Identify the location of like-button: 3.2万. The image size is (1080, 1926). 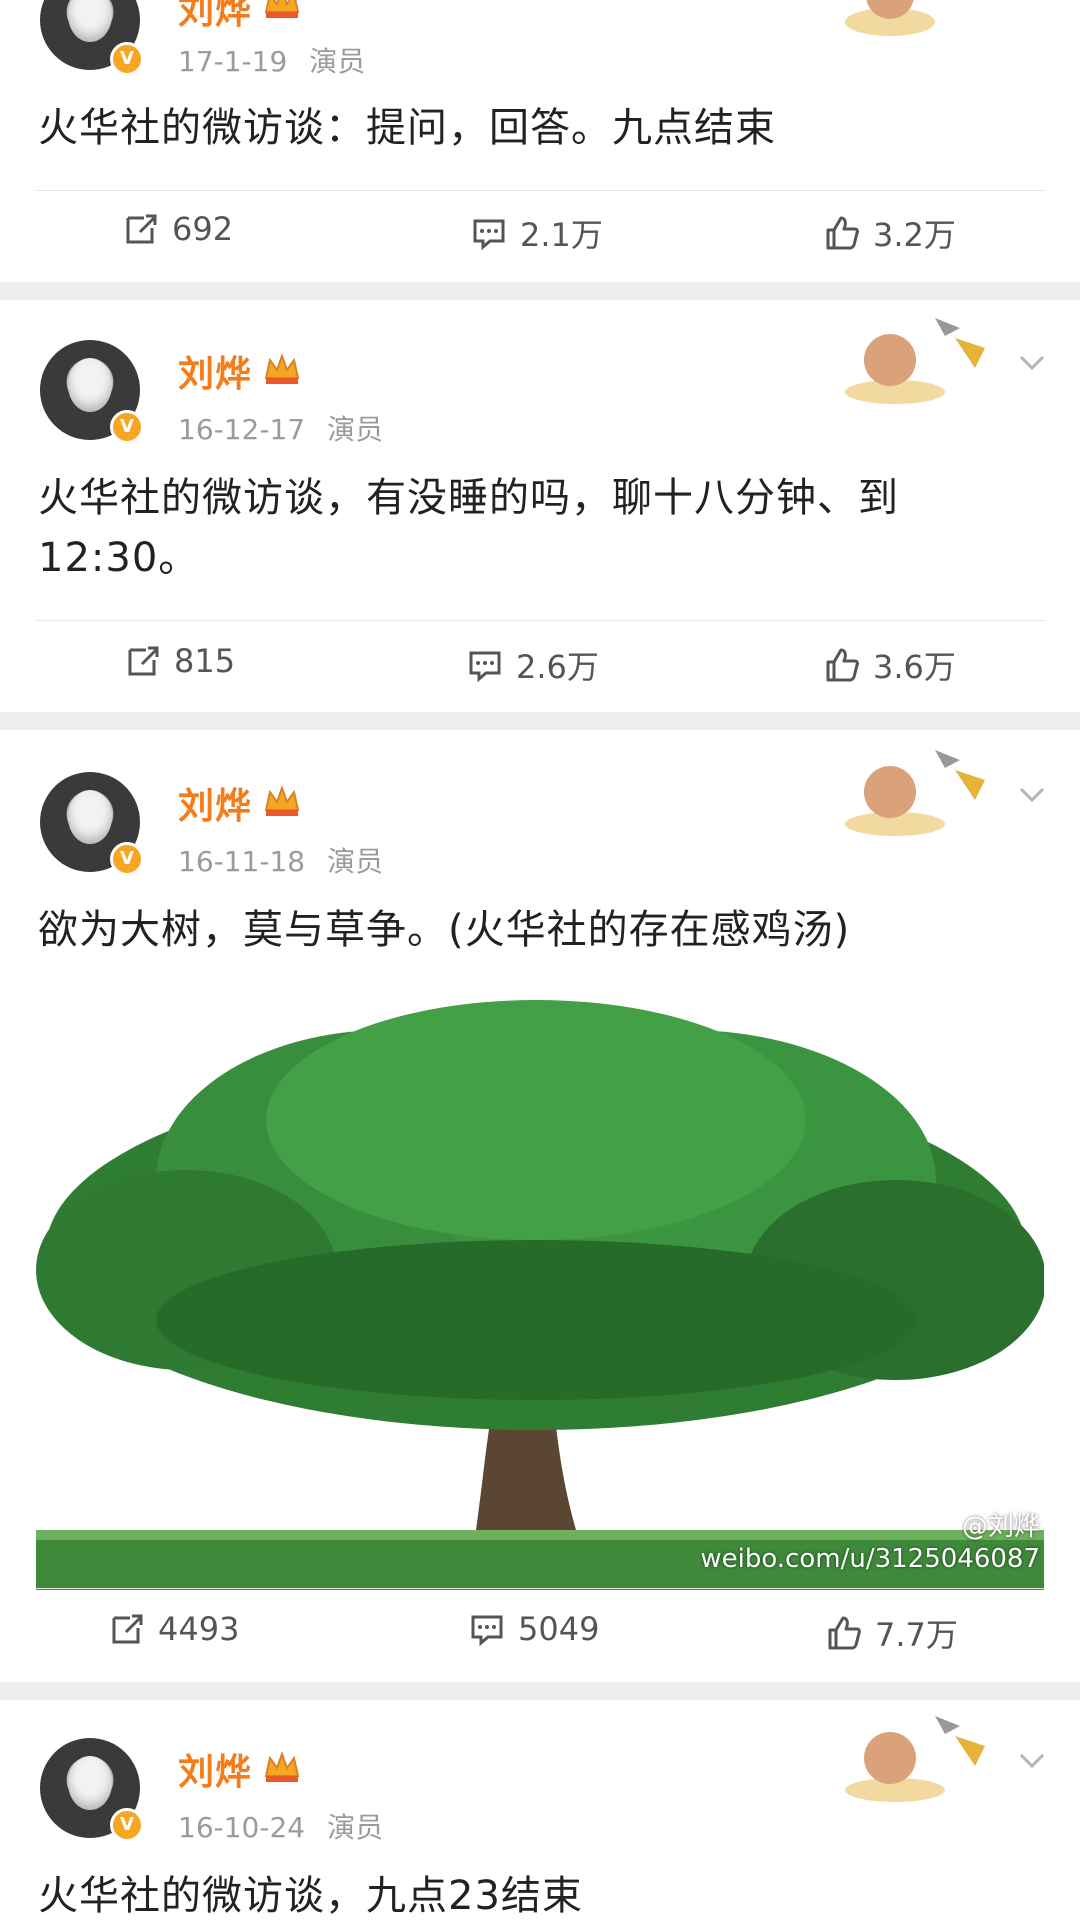
(889, 233).